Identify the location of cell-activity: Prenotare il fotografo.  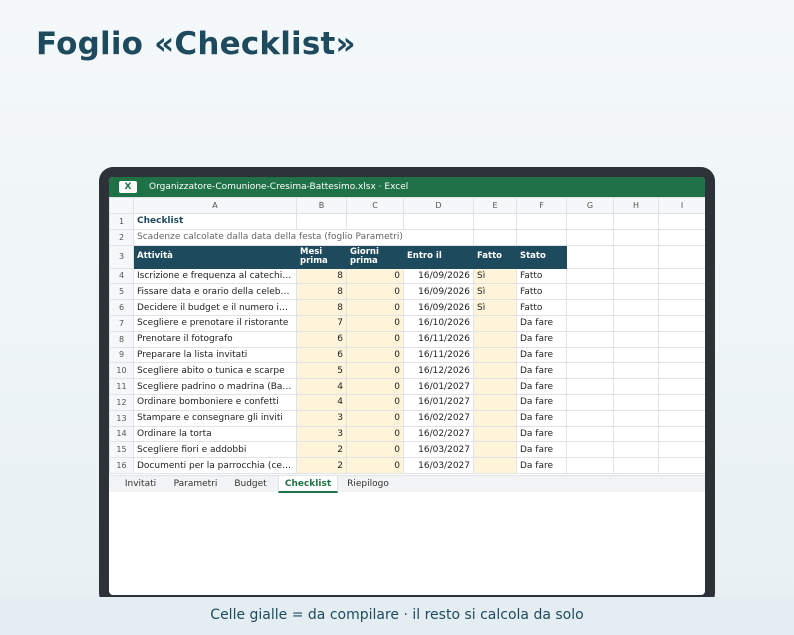
(215, 339).